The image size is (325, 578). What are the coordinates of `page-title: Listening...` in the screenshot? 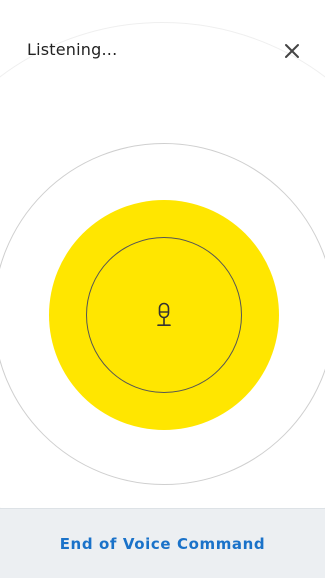 It's located at (72, 49).